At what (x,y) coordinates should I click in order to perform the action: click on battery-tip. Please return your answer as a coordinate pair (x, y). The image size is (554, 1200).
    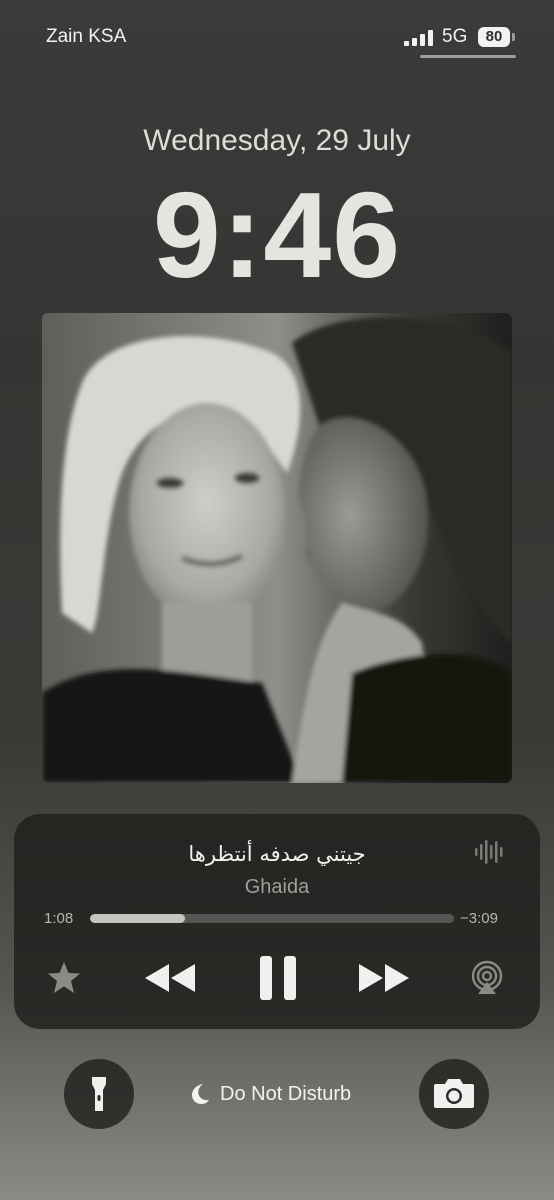
    Looking at the image, I should click on (513, 37).